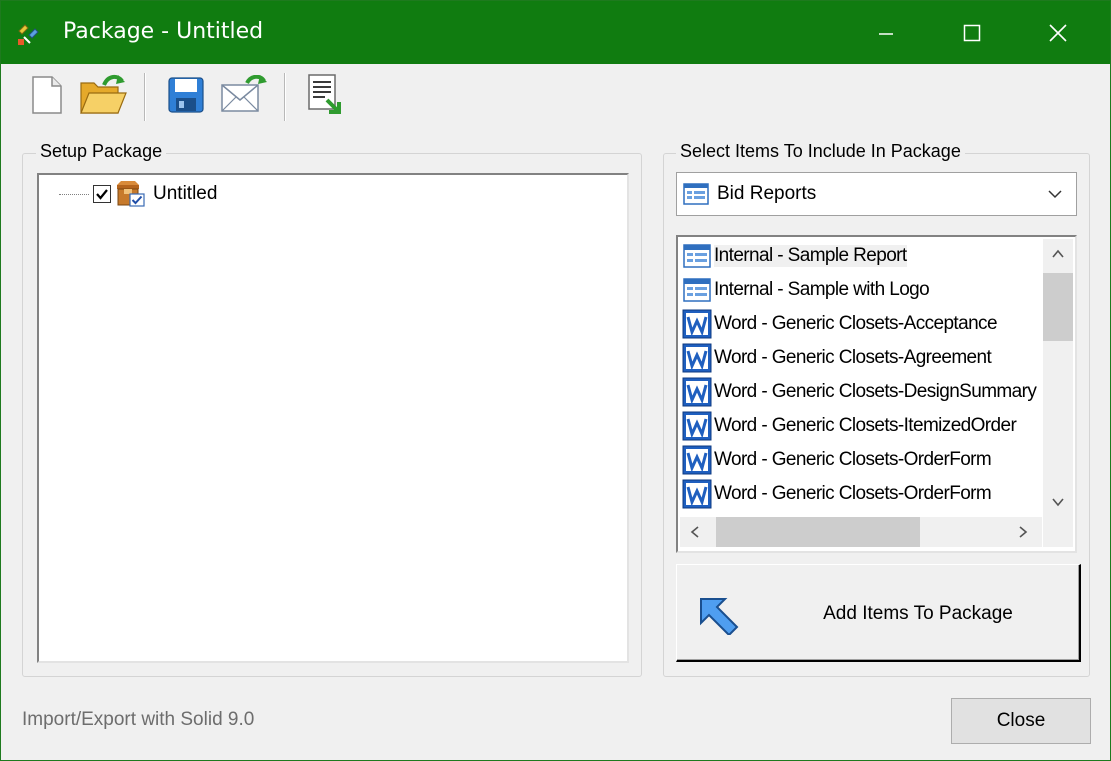 The width and height of the screenshot is (1111, 761). I want to click on chevron-right-icon, so click(1023, 532).